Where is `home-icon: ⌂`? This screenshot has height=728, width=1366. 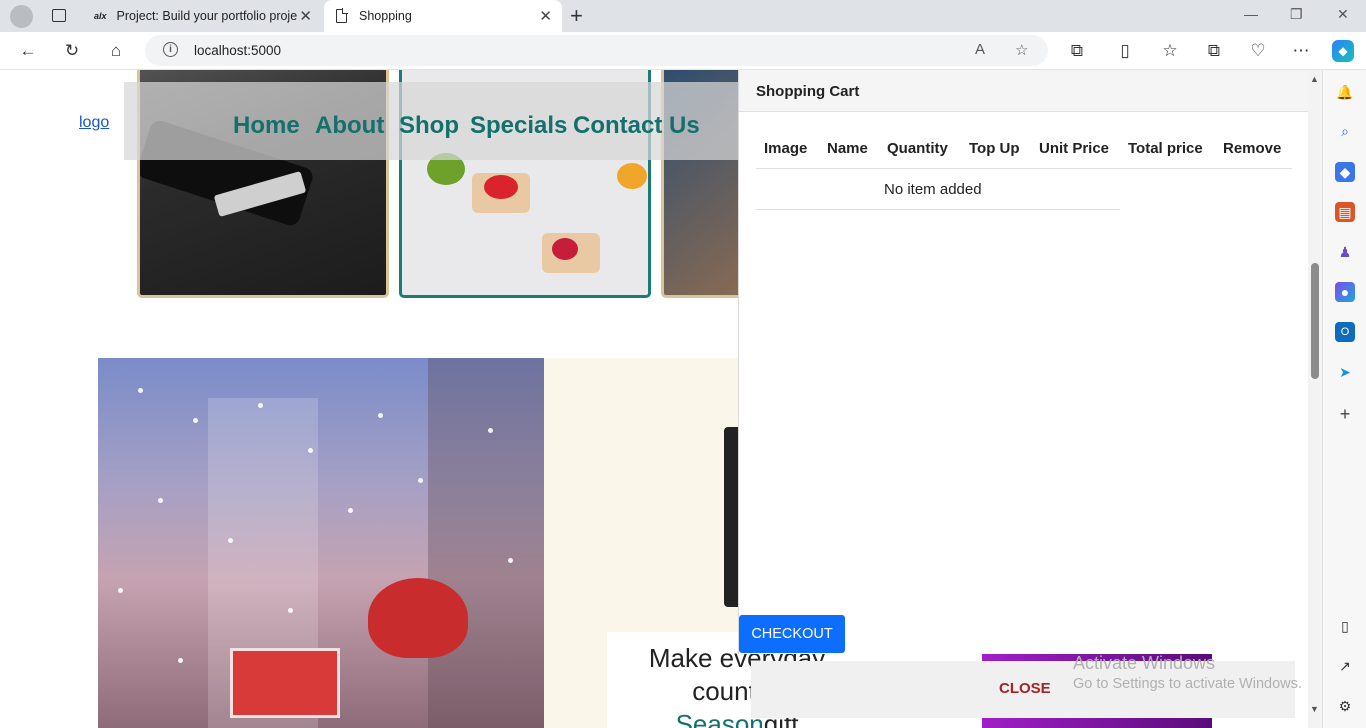 home-icon: ⌂ is located at coordinates (116, 51).